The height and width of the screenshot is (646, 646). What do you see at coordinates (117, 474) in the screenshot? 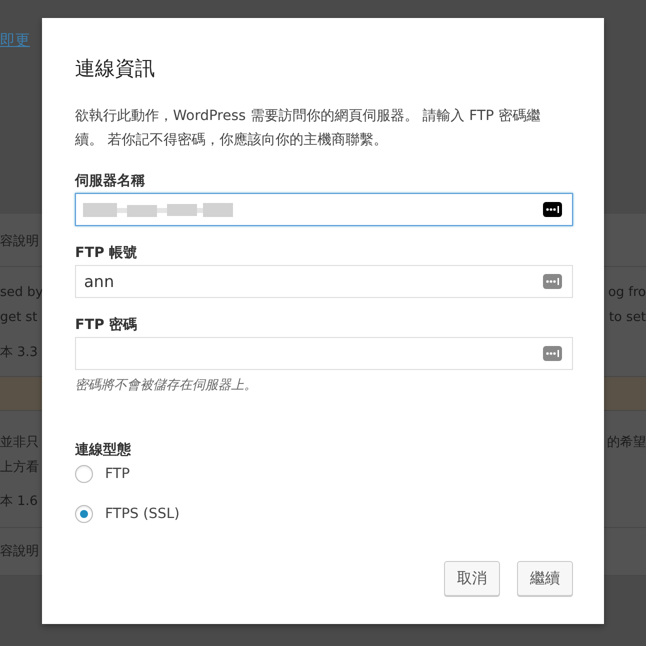
I see `radio-label: FTP` at bounding box center [117, 474].